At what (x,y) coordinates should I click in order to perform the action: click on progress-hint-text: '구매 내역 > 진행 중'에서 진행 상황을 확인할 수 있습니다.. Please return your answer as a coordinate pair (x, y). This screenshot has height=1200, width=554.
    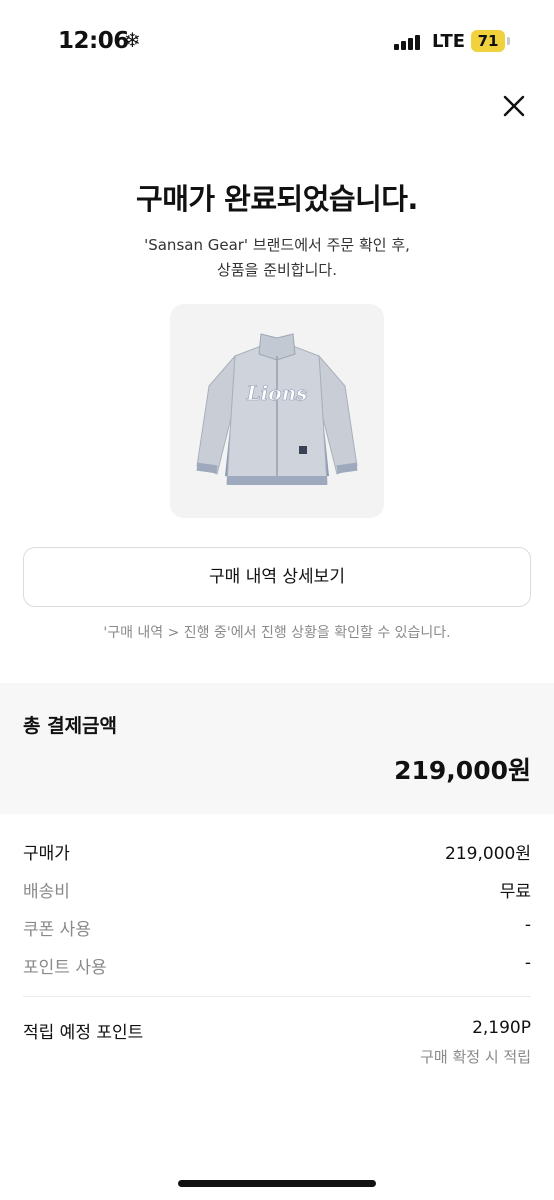
    Looking at the image, I should click on (277, 633).